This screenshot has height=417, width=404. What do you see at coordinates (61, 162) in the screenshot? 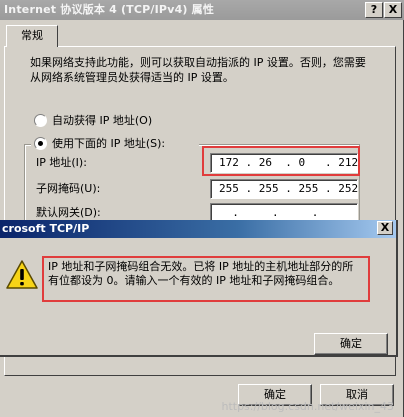
I see `ip-address-label: IP 地址(I):` at bounding box center [61, 162].